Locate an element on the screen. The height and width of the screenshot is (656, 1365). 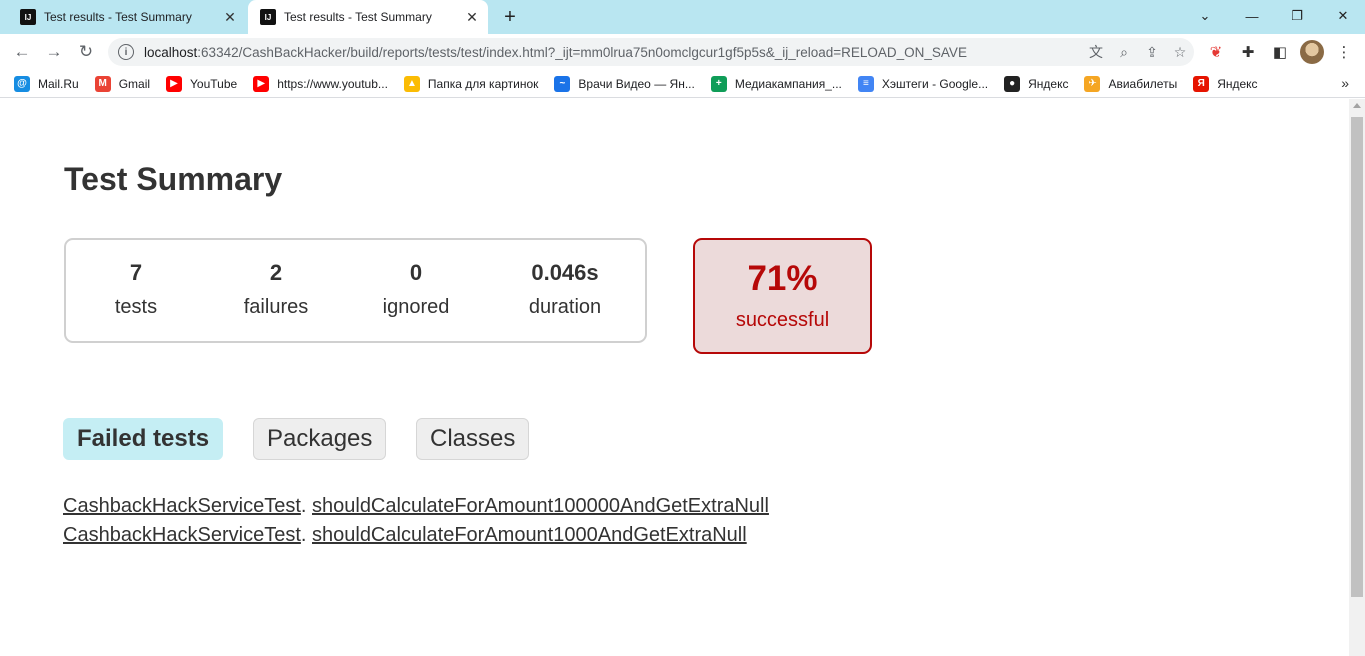
page-title: Test Summary is located at coordinates (173, 179).